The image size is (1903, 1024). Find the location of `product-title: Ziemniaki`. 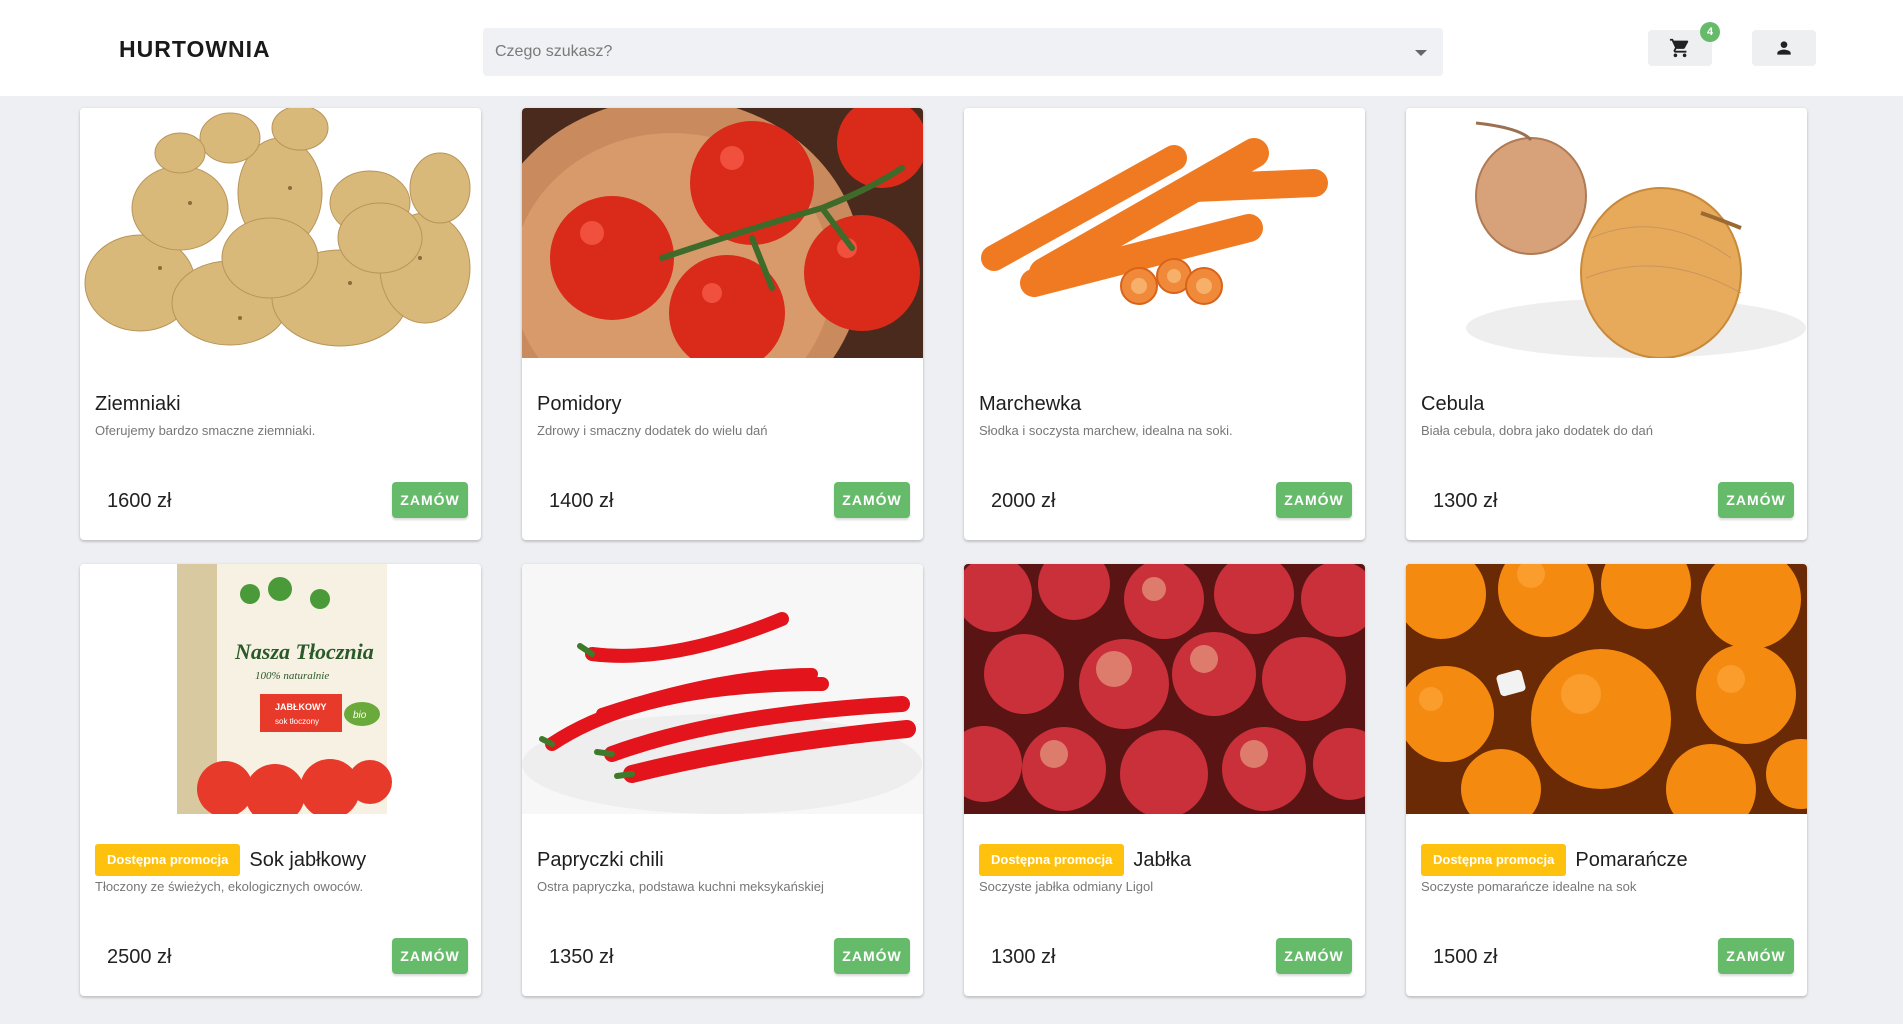

product-title: Ziemniaki is located at coordinates (138, 403).